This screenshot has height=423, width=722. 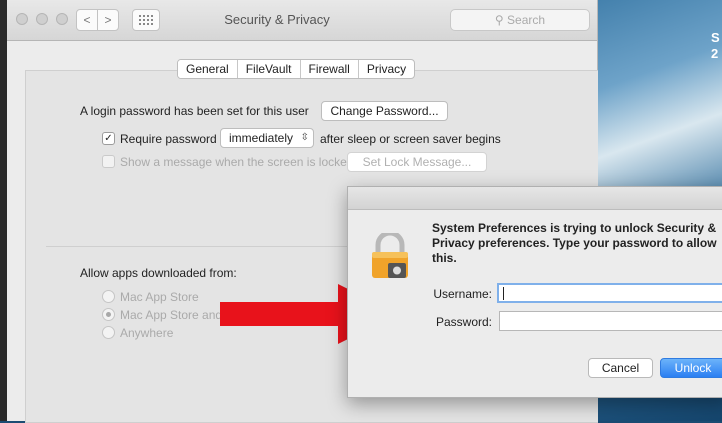 What do you see at coordinates (159, 297) in the screenshot?
I see `radio-label-mac-app-store: Mac App Store` at bounding box center [159, 297].